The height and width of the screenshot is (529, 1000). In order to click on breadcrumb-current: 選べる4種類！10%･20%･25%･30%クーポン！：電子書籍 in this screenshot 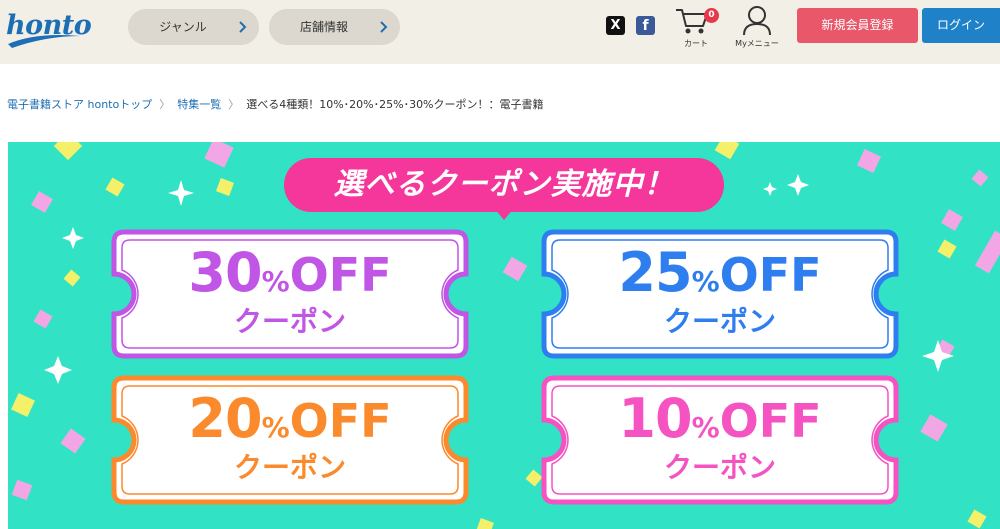, I will do `click(395, 104)`.